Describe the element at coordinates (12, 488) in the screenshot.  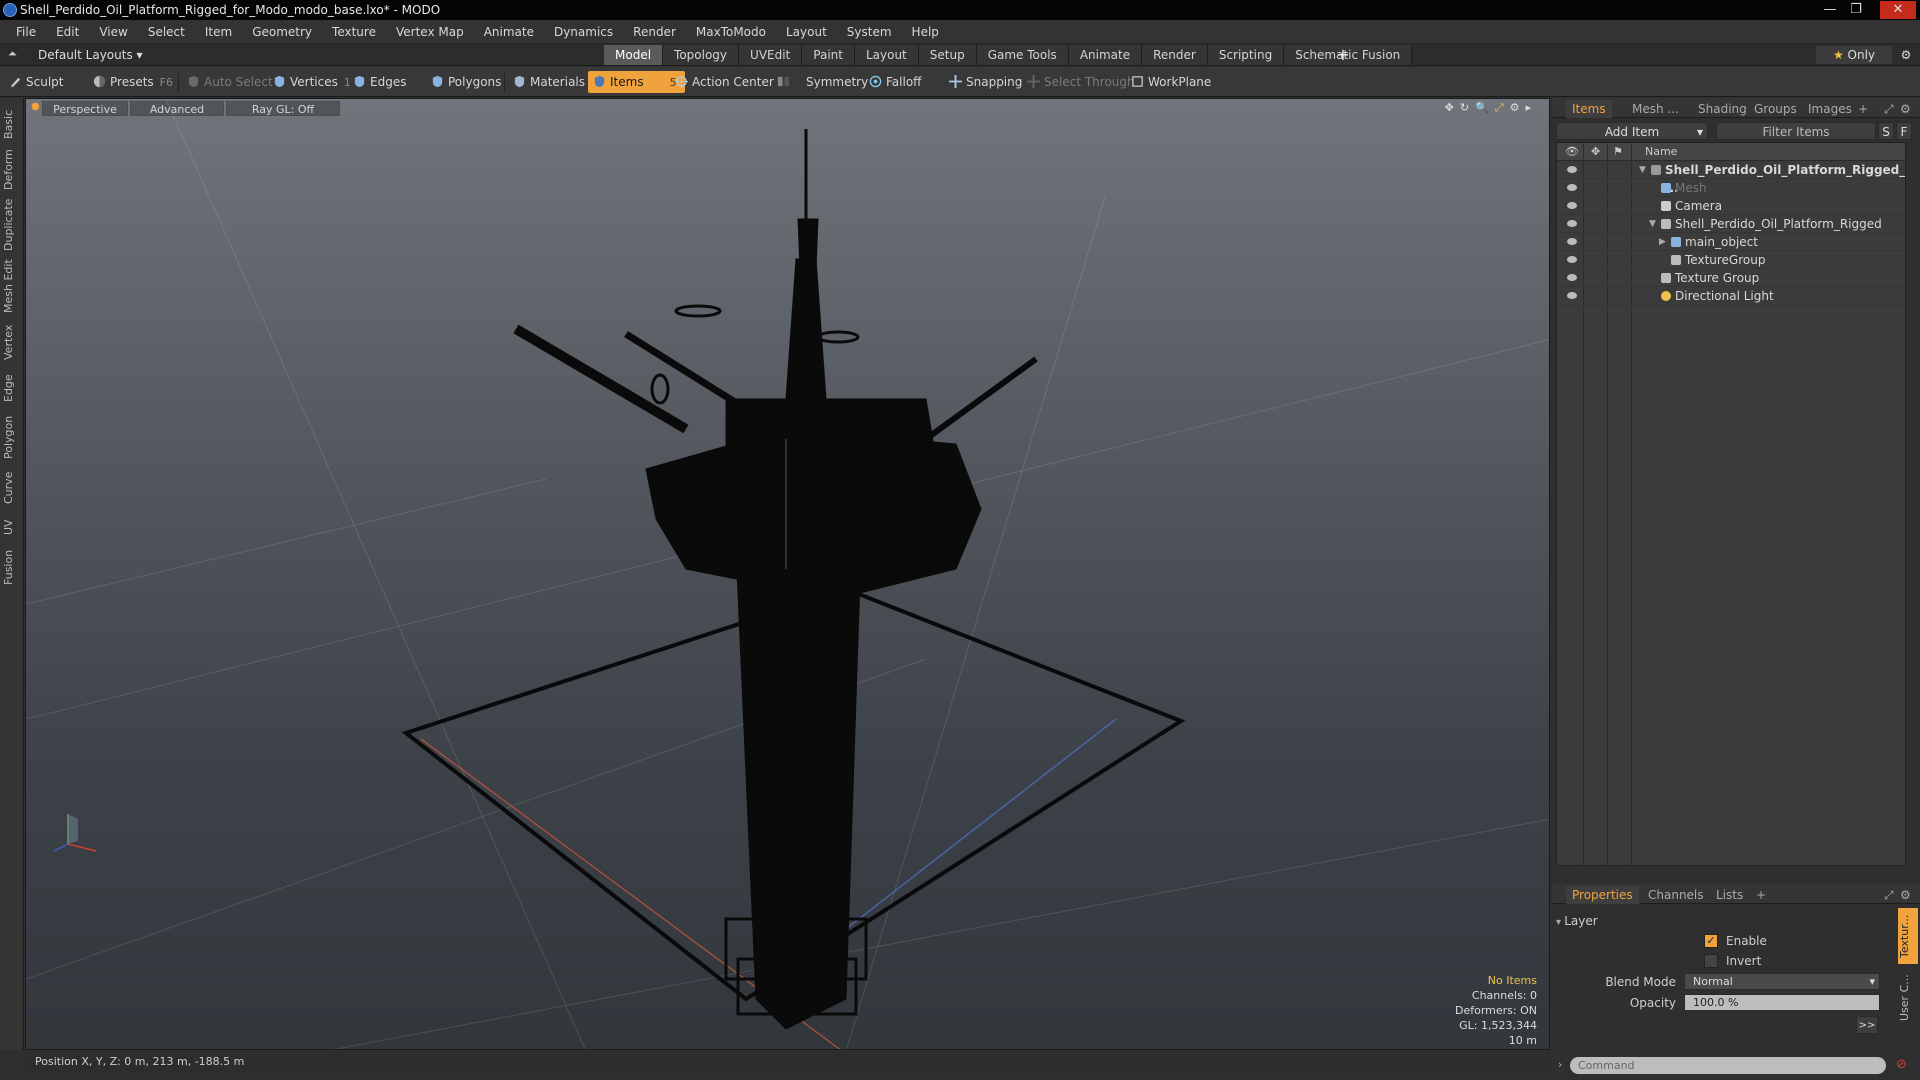
I see `tab-curve: Curve` at that location.